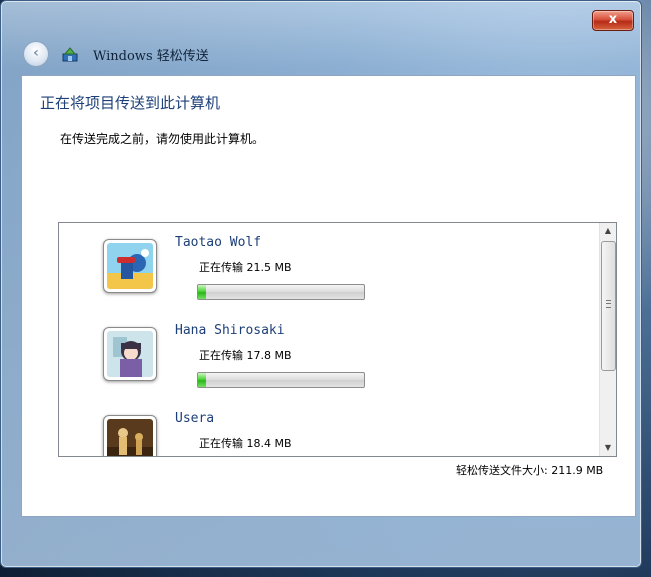  Describe the element at coordinates (530, 470) in the screenshot. I see `total-size-label: 轻松传送文件大小: 211.9 MB` at that location.